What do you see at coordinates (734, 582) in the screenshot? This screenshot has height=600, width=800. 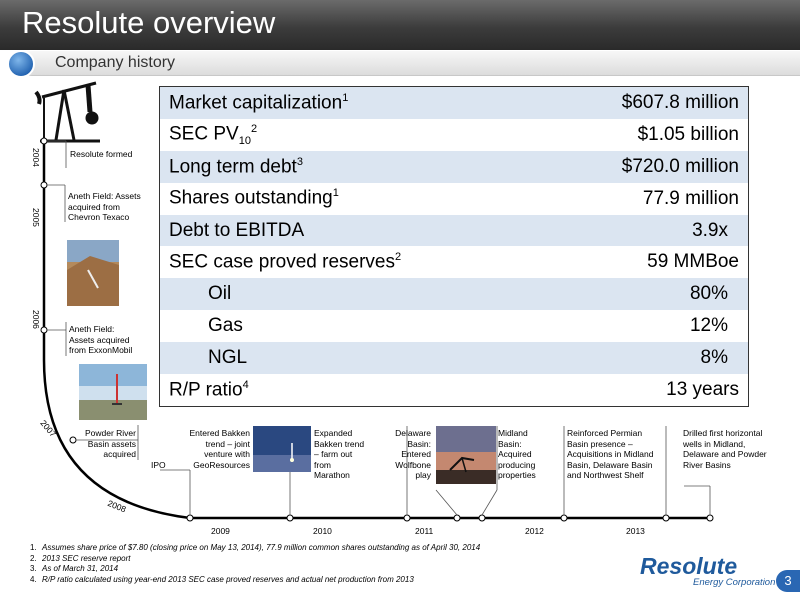 I see `logo-subtitle: Energy Corporation` at bounding box center [734, 582].